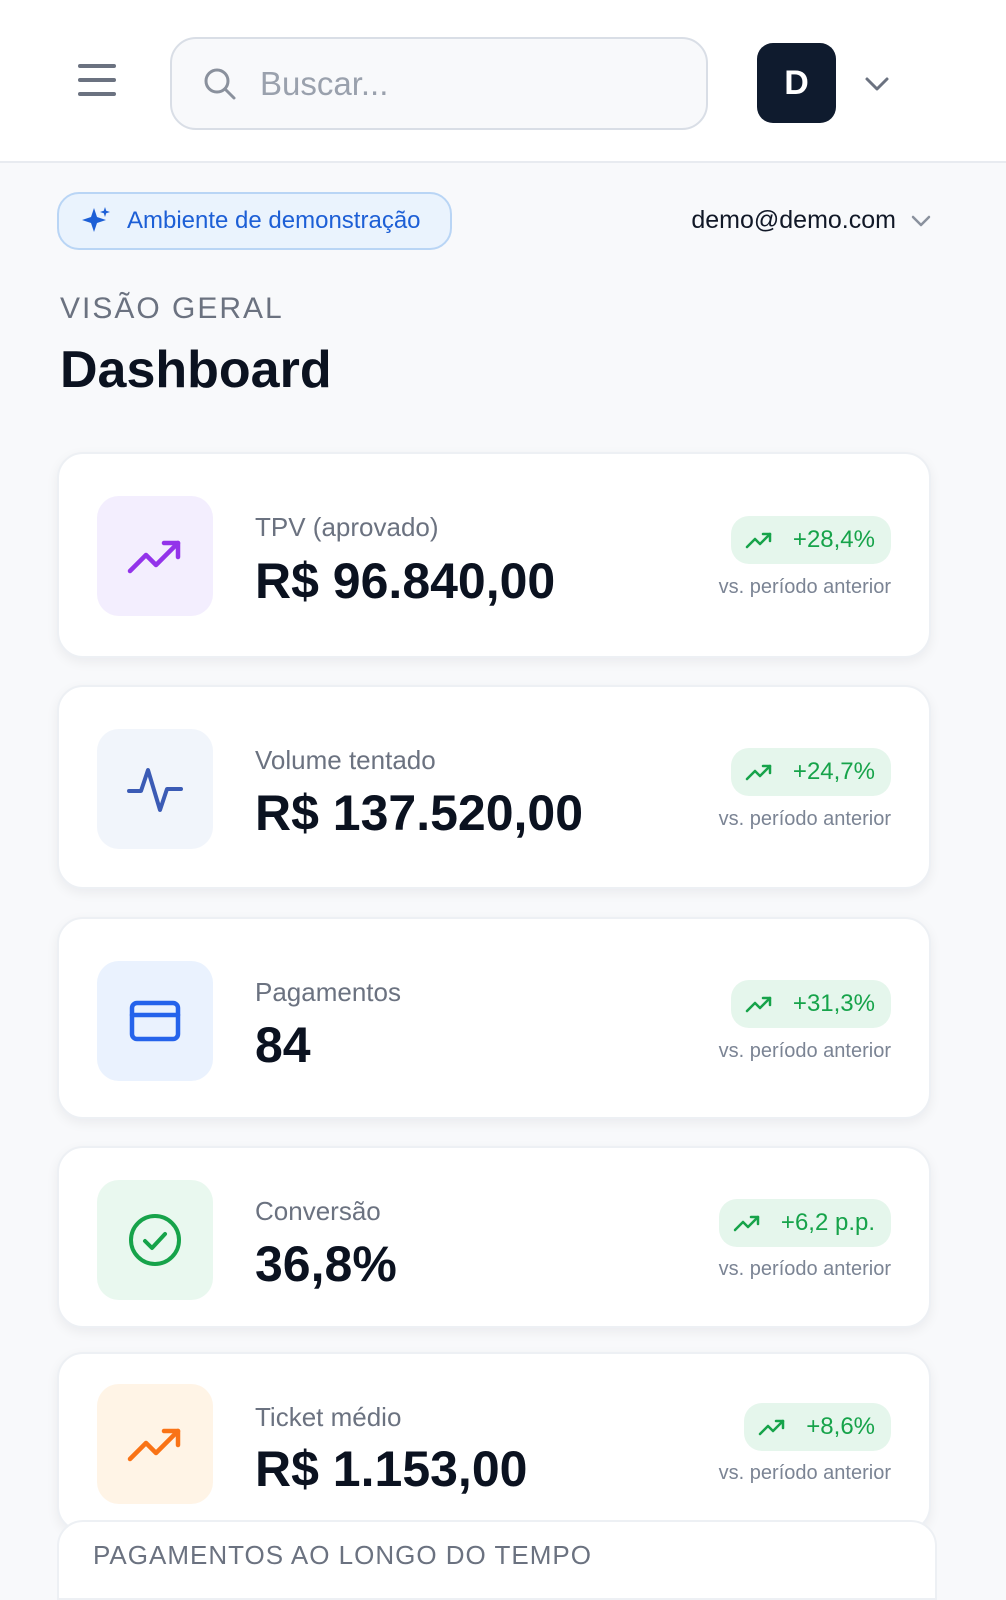 The width and height of the screenshot is (1006, 1600). I want to click on user-menu: demo@demo.com, so click(811, 220).